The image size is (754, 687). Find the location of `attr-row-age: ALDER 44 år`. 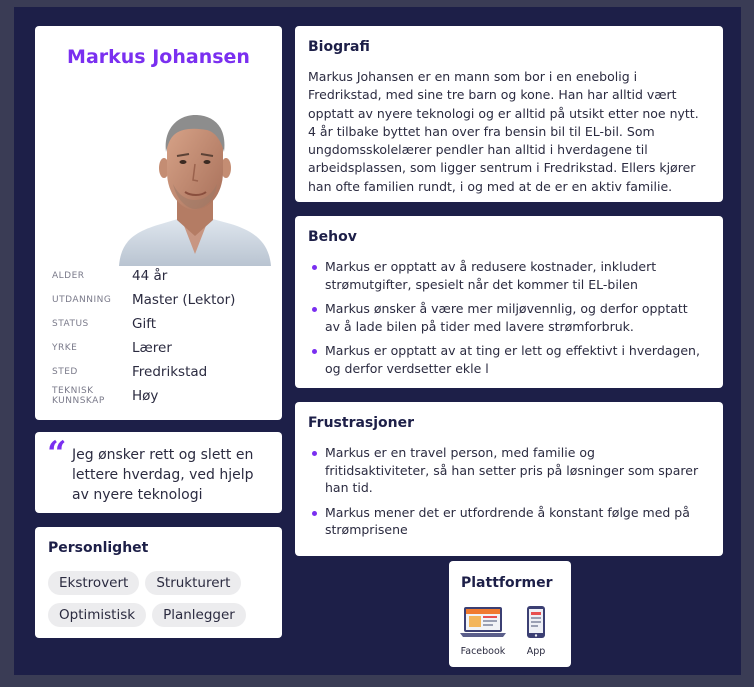

attr-row-age: ALDER 44 år is located at coordinates (162, 276).